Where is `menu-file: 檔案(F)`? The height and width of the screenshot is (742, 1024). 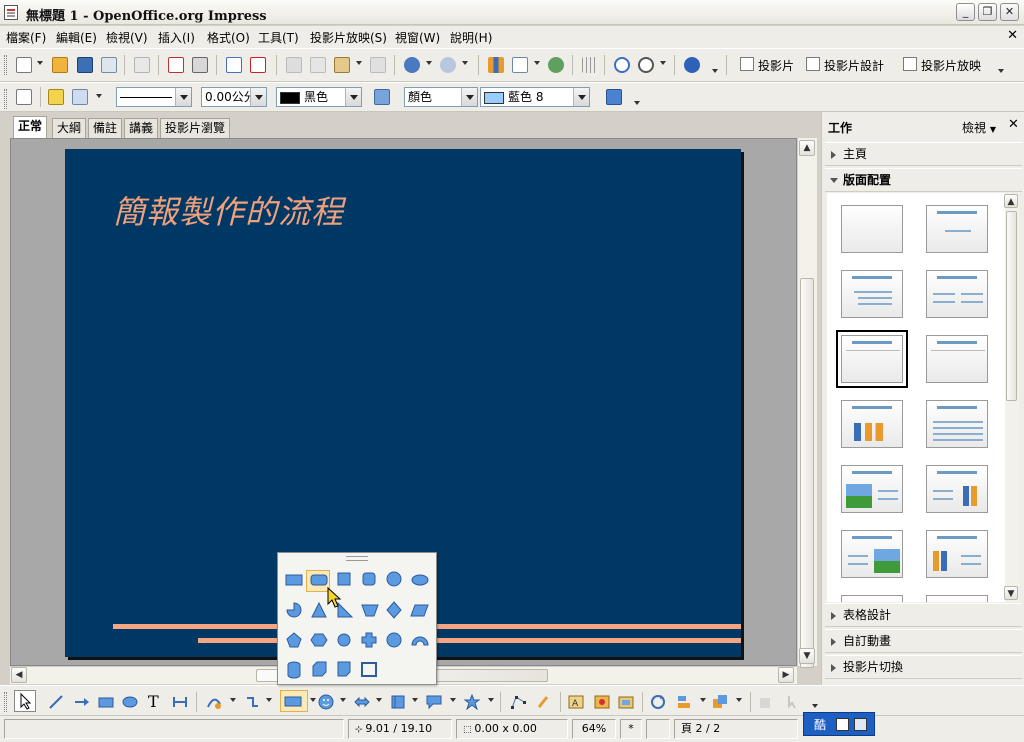
menu-file: 檔案(F) is located at coordinates (26, 37).